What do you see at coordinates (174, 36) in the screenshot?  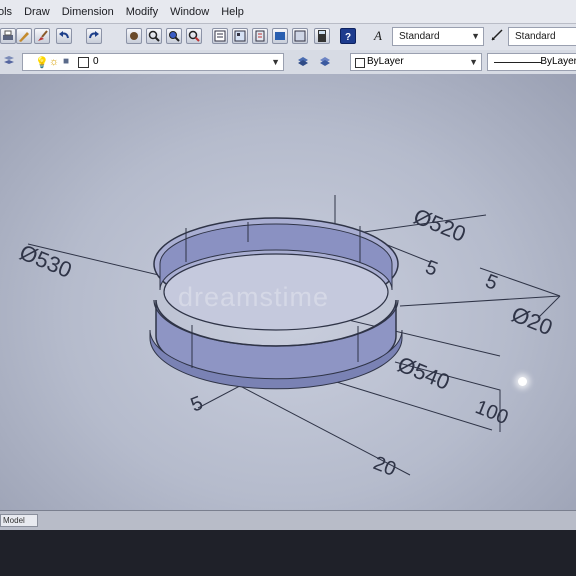 I see `zoom-window-icon` at bounding box center [174, 36].